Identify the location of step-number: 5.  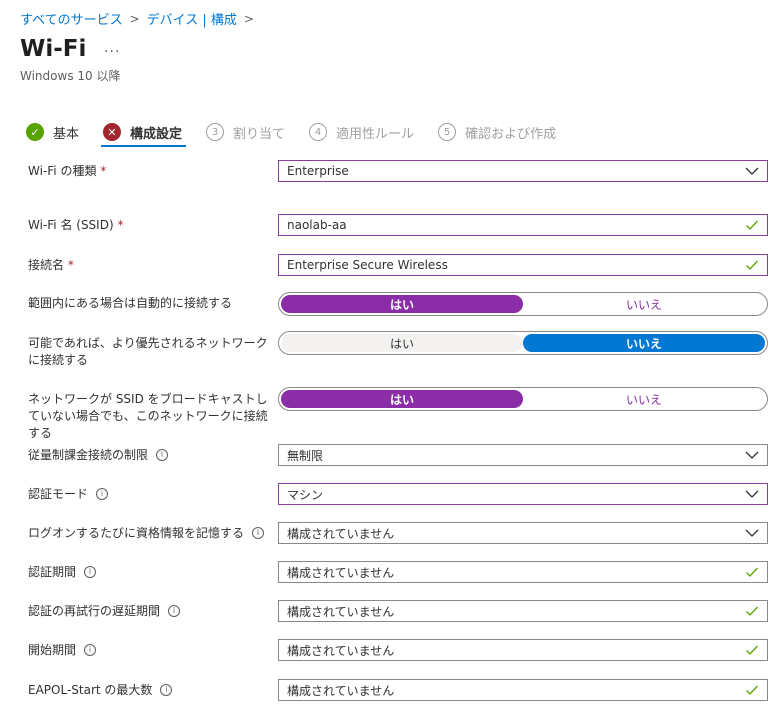
(447, 132).